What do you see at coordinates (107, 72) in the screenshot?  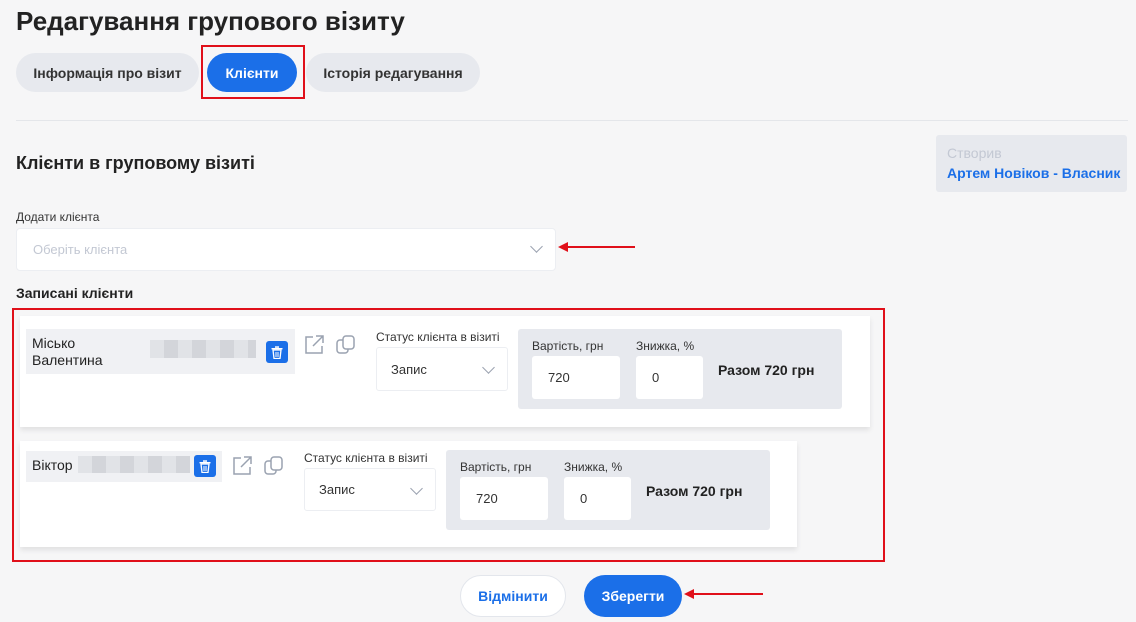 I see `tab-visit-info: Інформація про візит` at bounding box center [107, 72].